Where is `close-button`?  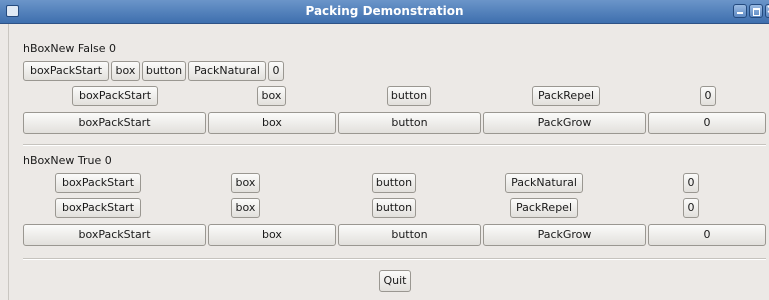 close-button is located at coordinates (767, 10).